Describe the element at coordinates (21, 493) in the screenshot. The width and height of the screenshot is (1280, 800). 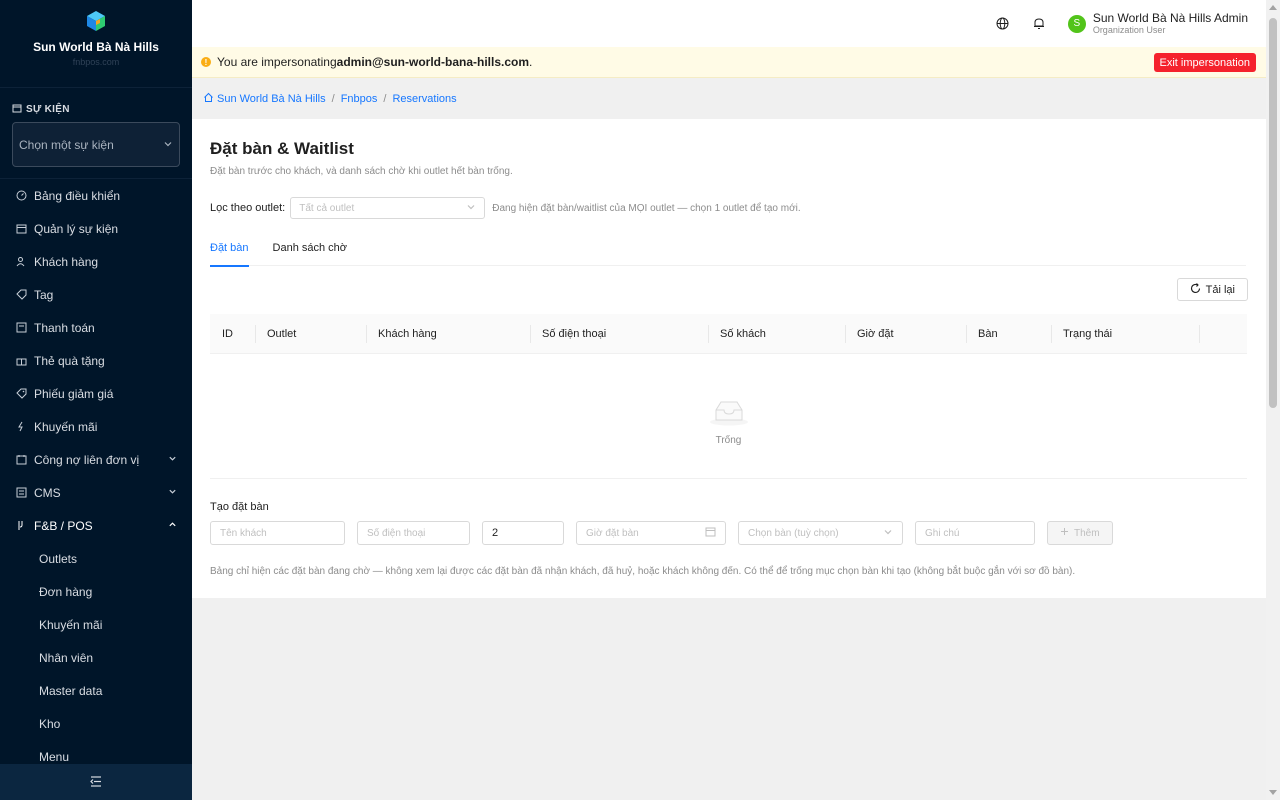
I see `cms-icon` at that location.